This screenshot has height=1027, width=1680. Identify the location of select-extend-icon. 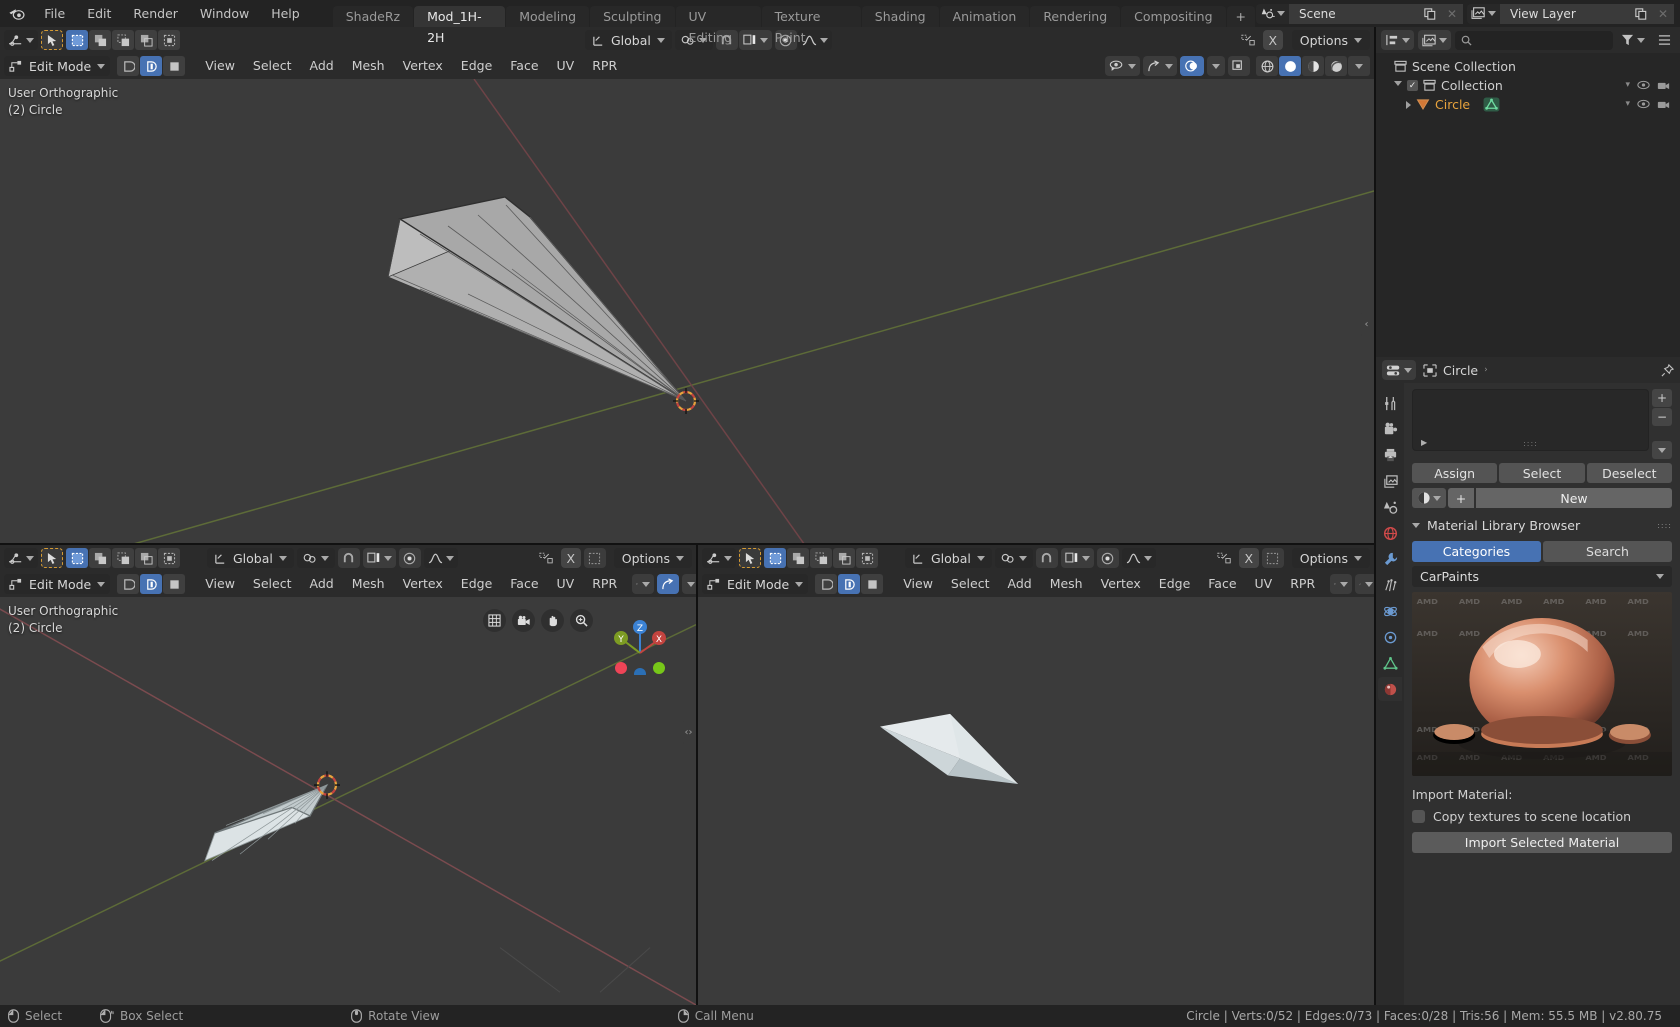
(100, 40).